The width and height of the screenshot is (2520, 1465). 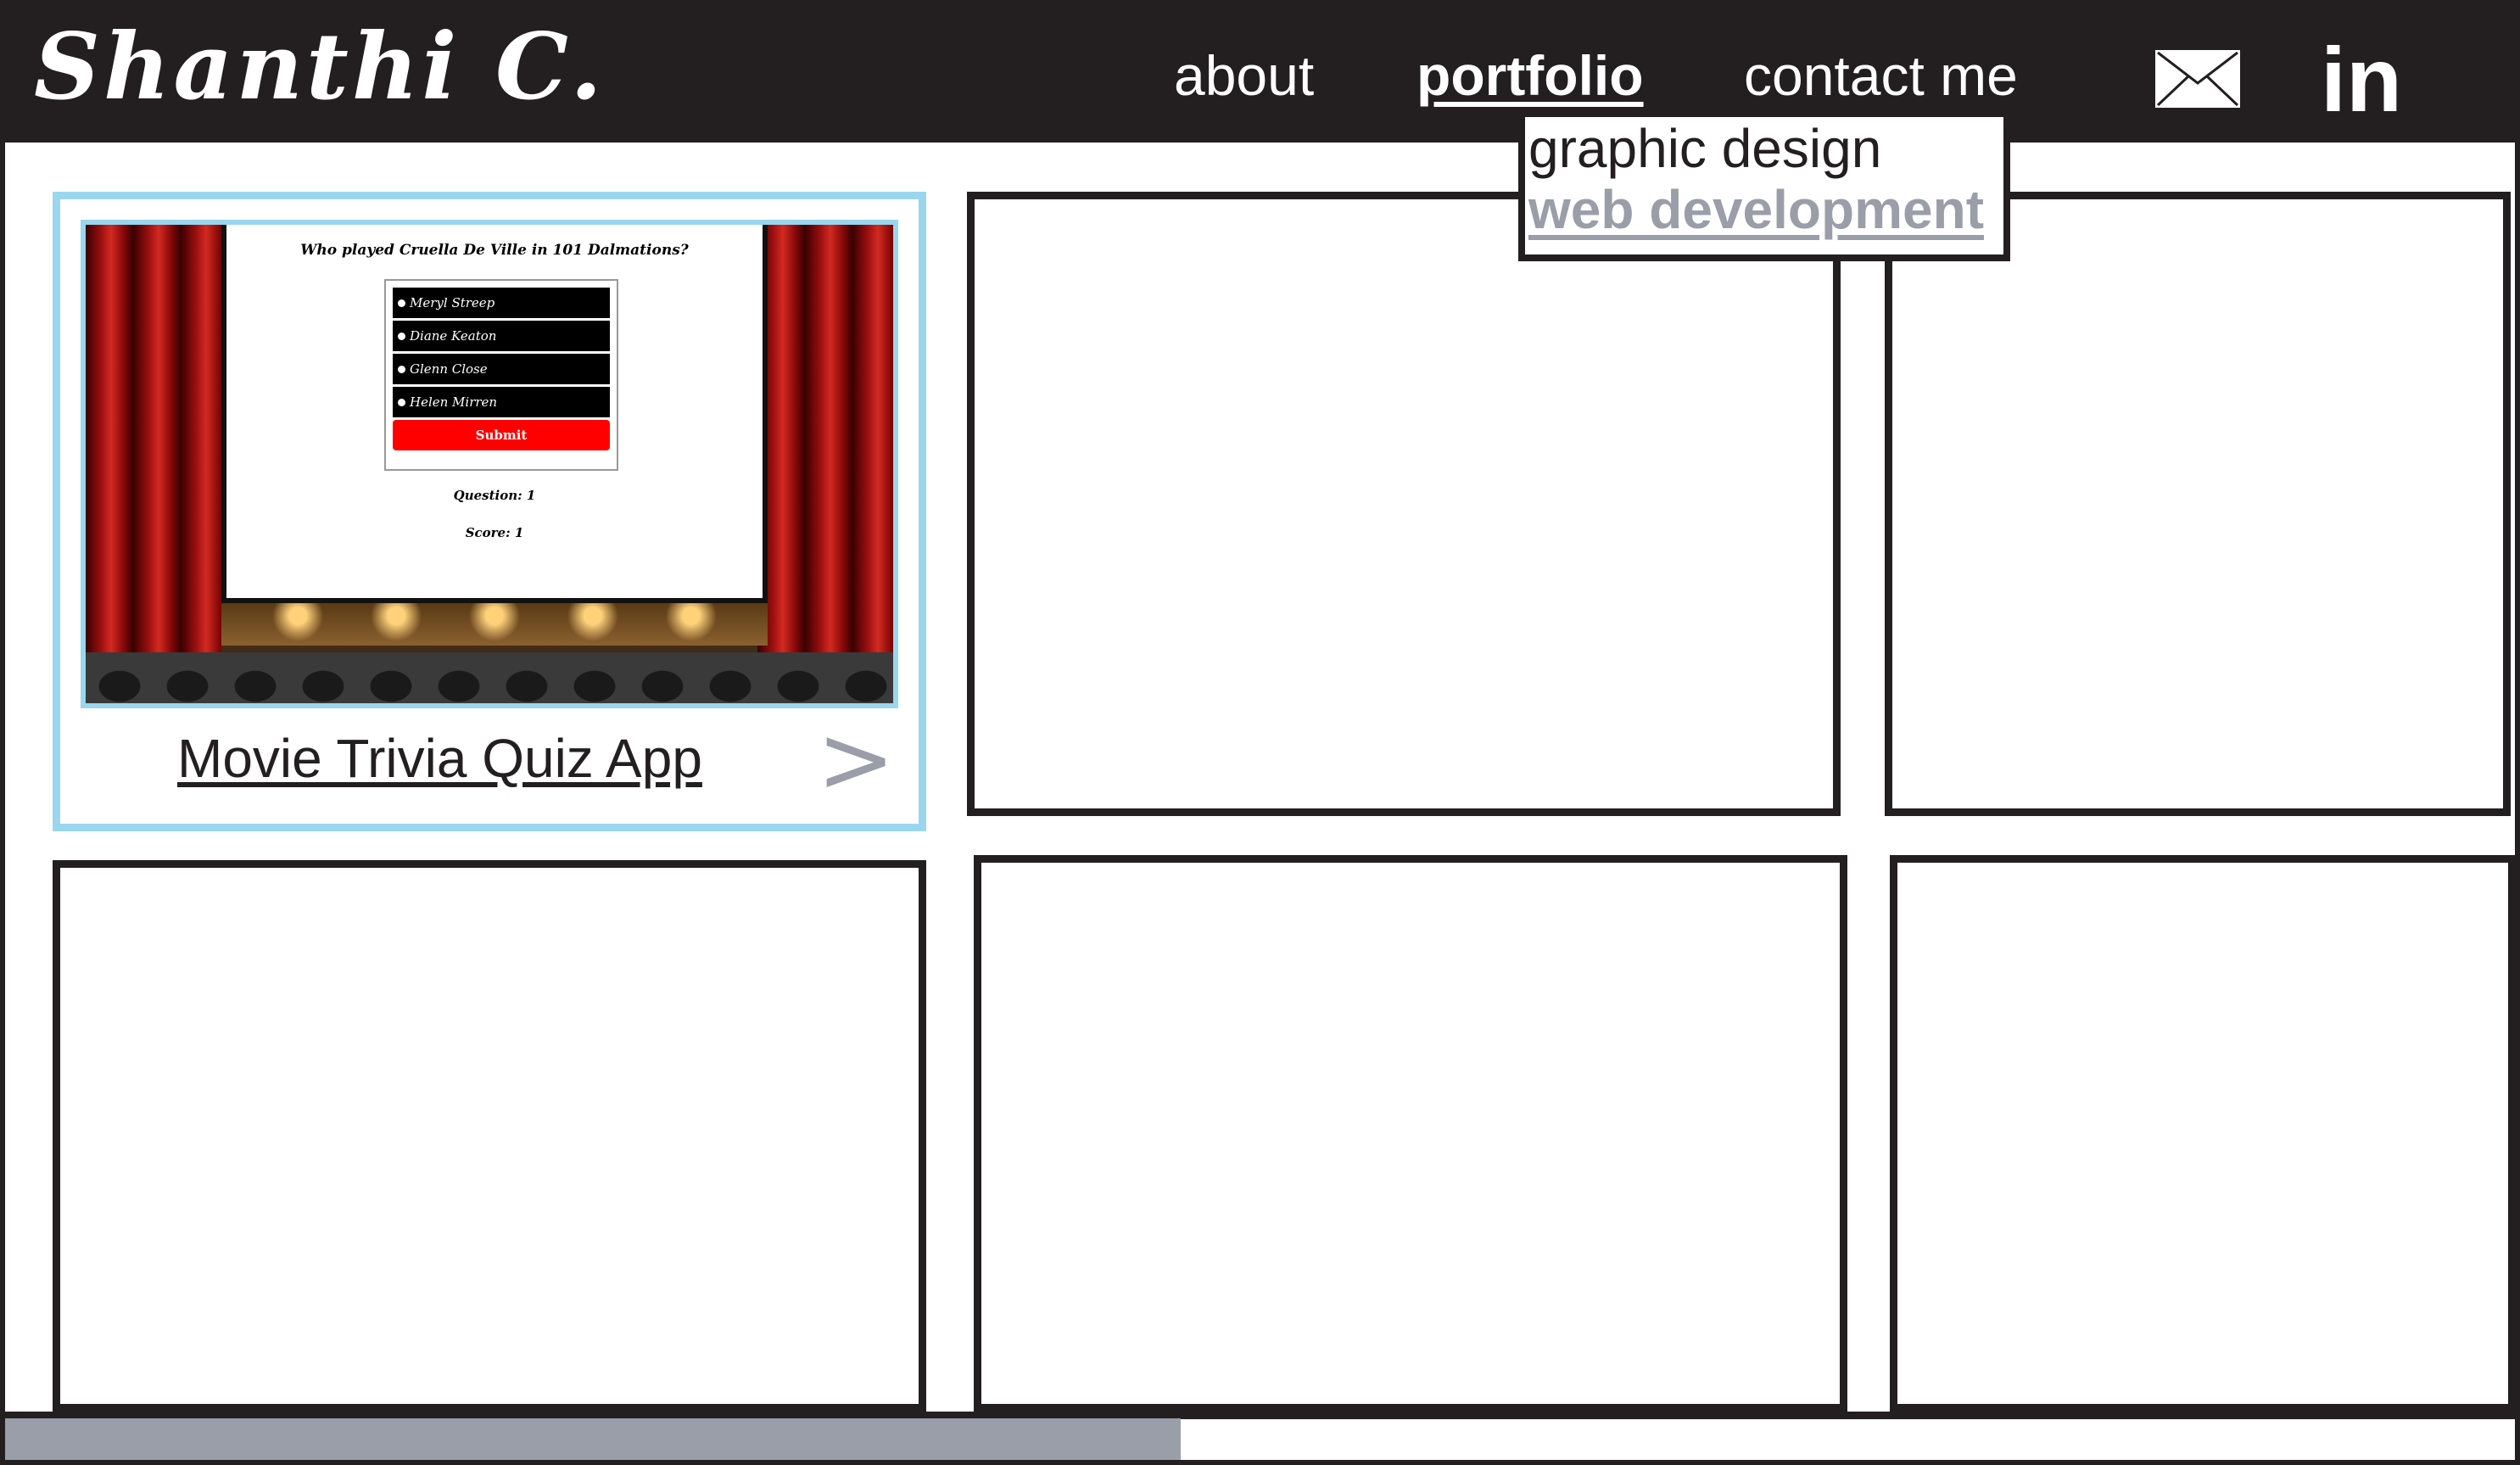 What do you see at coordinates (1756, 209) in the screenshot?
I see `dropdown-item-web-development: web development` at bounding box center [1756, 209].